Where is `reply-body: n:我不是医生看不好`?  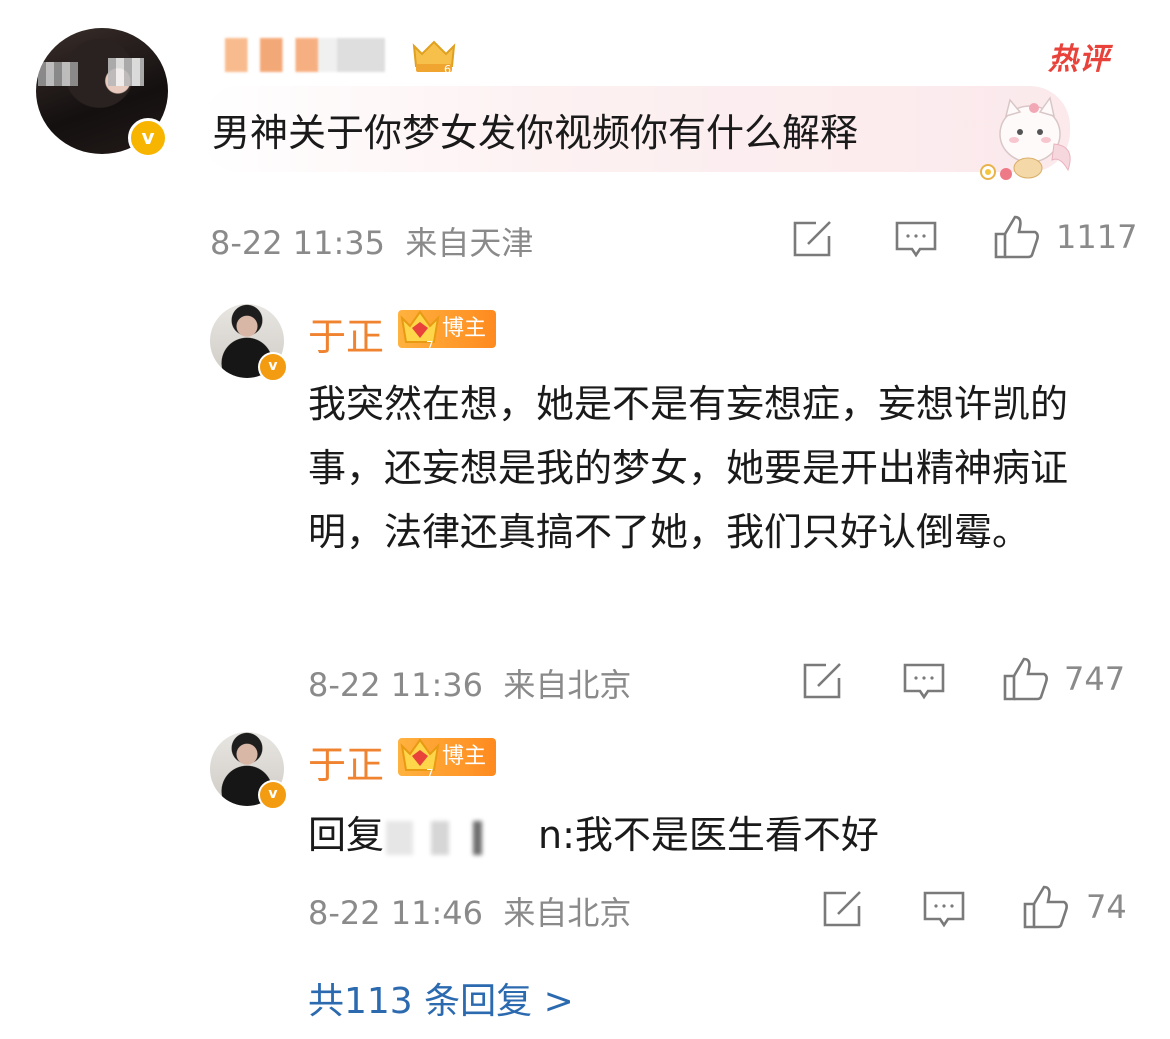 reply-body: n:我不是医生看不好 is located at coordinates (708, 835).